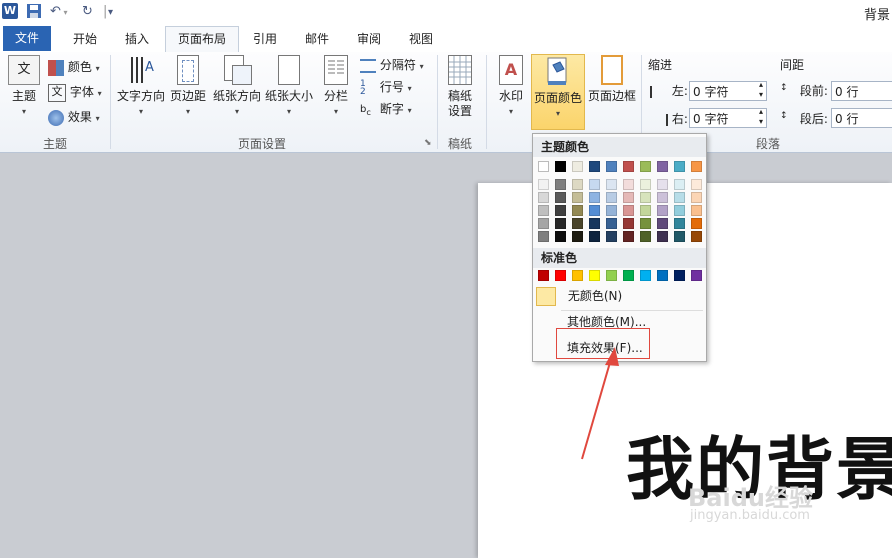 This screenshot has width=892, height=558. Describe the element at coordinates (428, 143) in the screenshot. I see `page-setup-launcher-icon: ⬊` at that location.